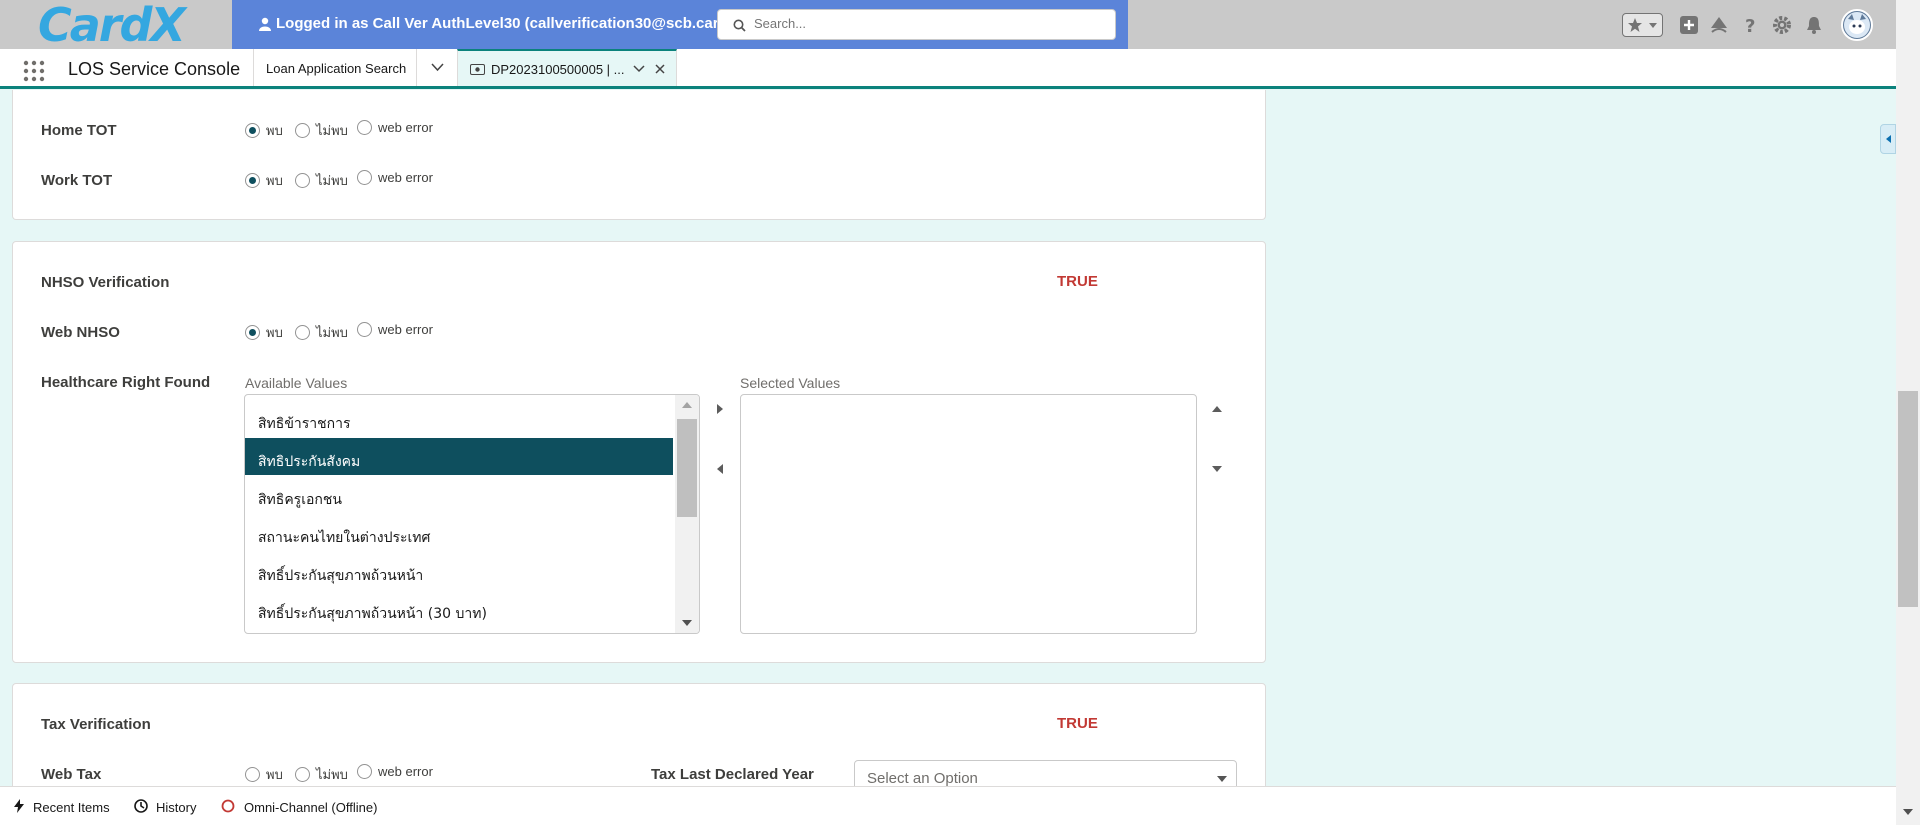 Image resolution: width=1920 pixels, height=825 pixels. Describe the element at coordinates (154, 69) in the screenshot. I see `app-name: LOS Service Console` at that location.